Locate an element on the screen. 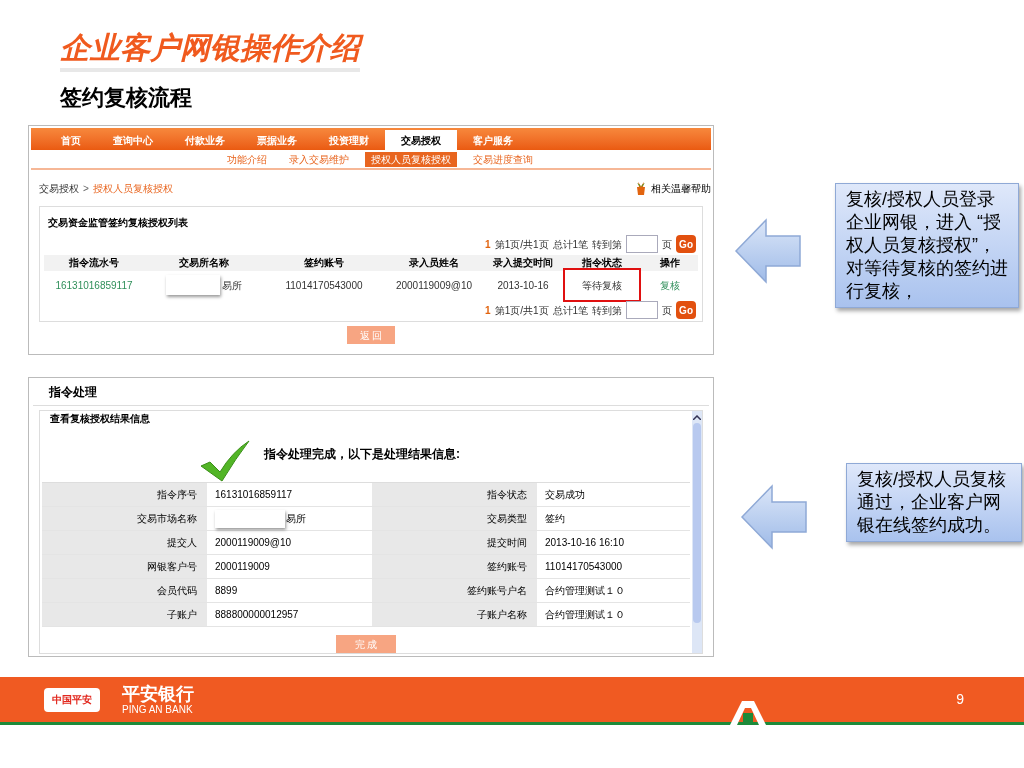 The width and height of the screenshot is (1024, 768). done-button: 完 成 is located at coordinates (366, 644).